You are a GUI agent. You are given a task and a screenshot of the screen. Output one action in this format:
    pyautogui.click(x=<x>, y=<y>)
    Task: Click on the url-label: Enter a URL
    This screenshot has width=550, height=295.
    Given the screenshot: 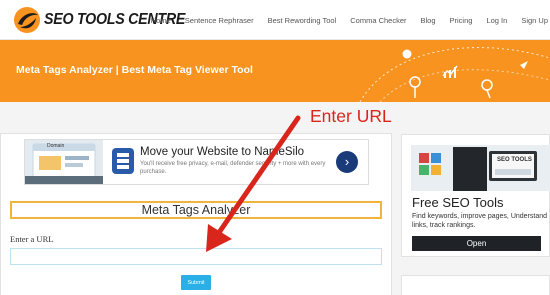 What is the action you would take?
    pyautogui.click(x=32, y=239)
    